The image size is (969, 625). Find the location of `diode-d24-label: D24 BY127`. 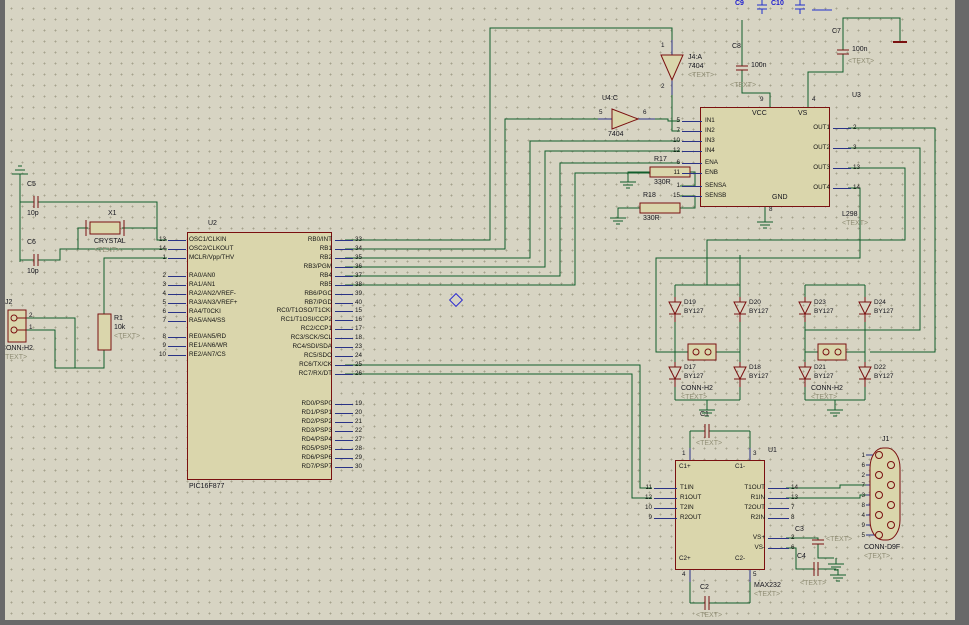

diode-d24-label: D24 BY127 is located at coordinates (884, 307).